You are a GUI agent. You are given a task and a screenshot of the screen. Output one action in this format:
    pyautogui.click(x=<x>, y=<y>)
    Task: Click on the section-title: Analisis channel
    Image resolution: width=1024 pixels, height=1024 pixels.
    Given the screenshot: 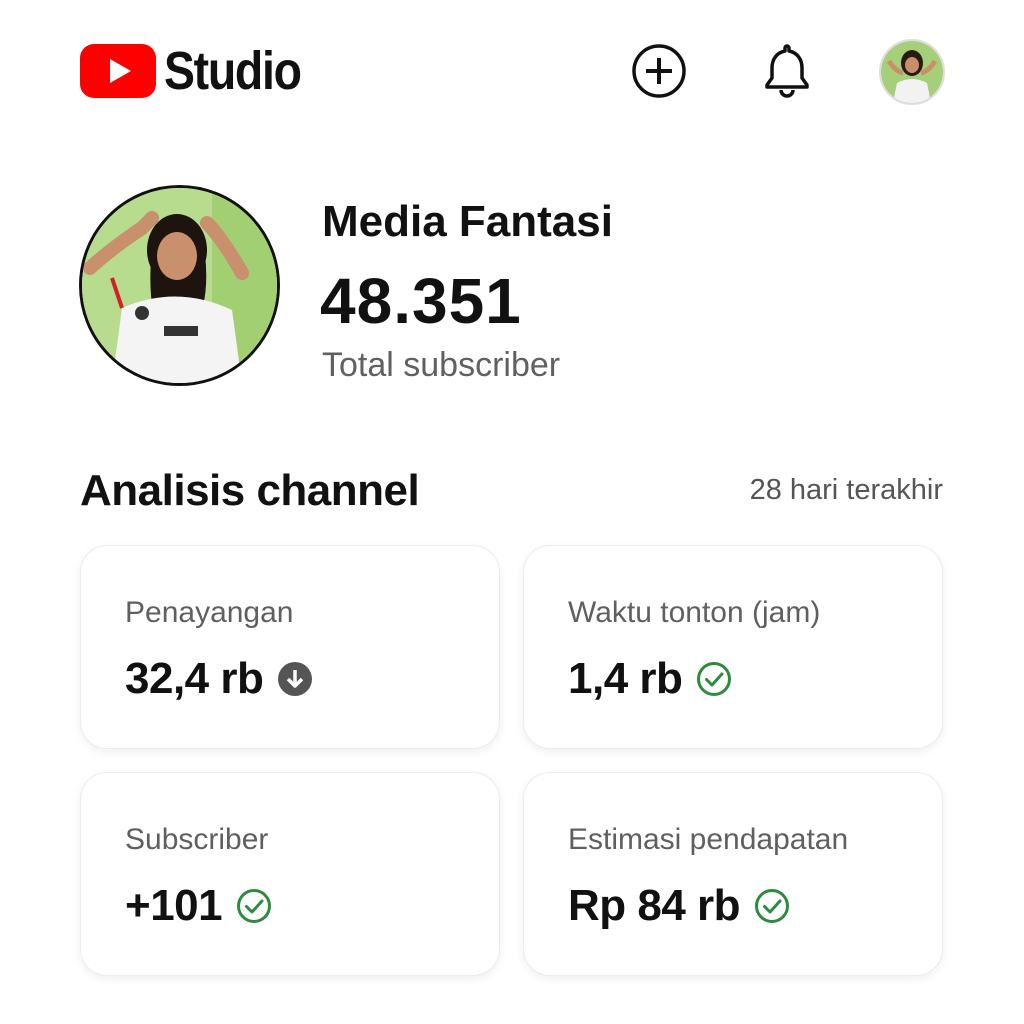 What is the action you would take?
    pyautogui.click(x=250, y=490)
    